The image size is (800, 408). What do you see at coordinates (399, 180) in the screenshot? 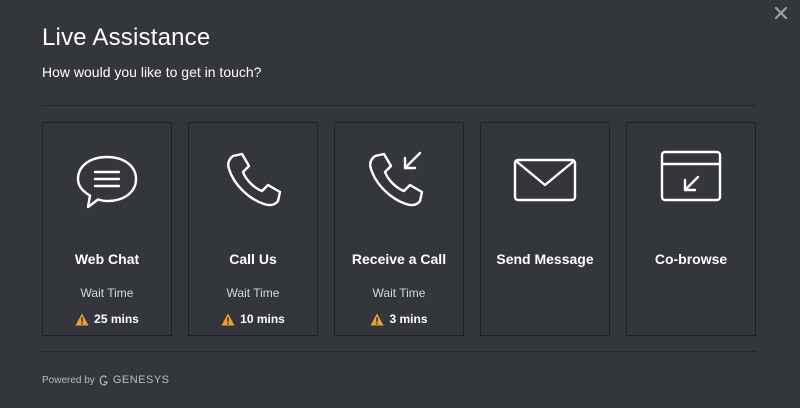
I see `phone-incoming-icon` at bounding box center [399, 180].